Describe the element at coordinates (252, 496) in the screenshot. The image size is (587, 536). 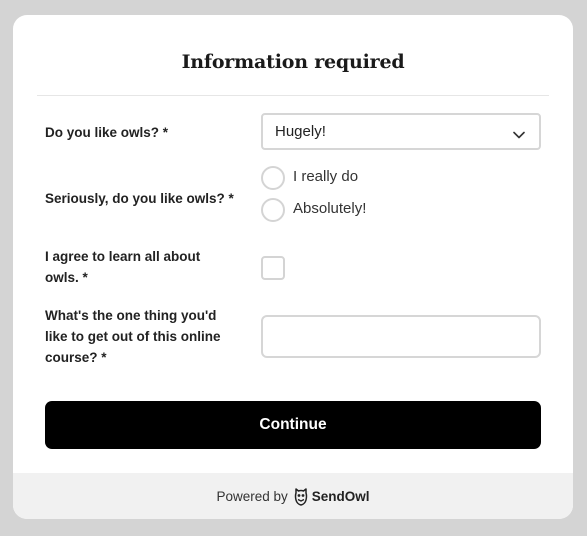
I see `powered-by-text: Powered by` at that location.